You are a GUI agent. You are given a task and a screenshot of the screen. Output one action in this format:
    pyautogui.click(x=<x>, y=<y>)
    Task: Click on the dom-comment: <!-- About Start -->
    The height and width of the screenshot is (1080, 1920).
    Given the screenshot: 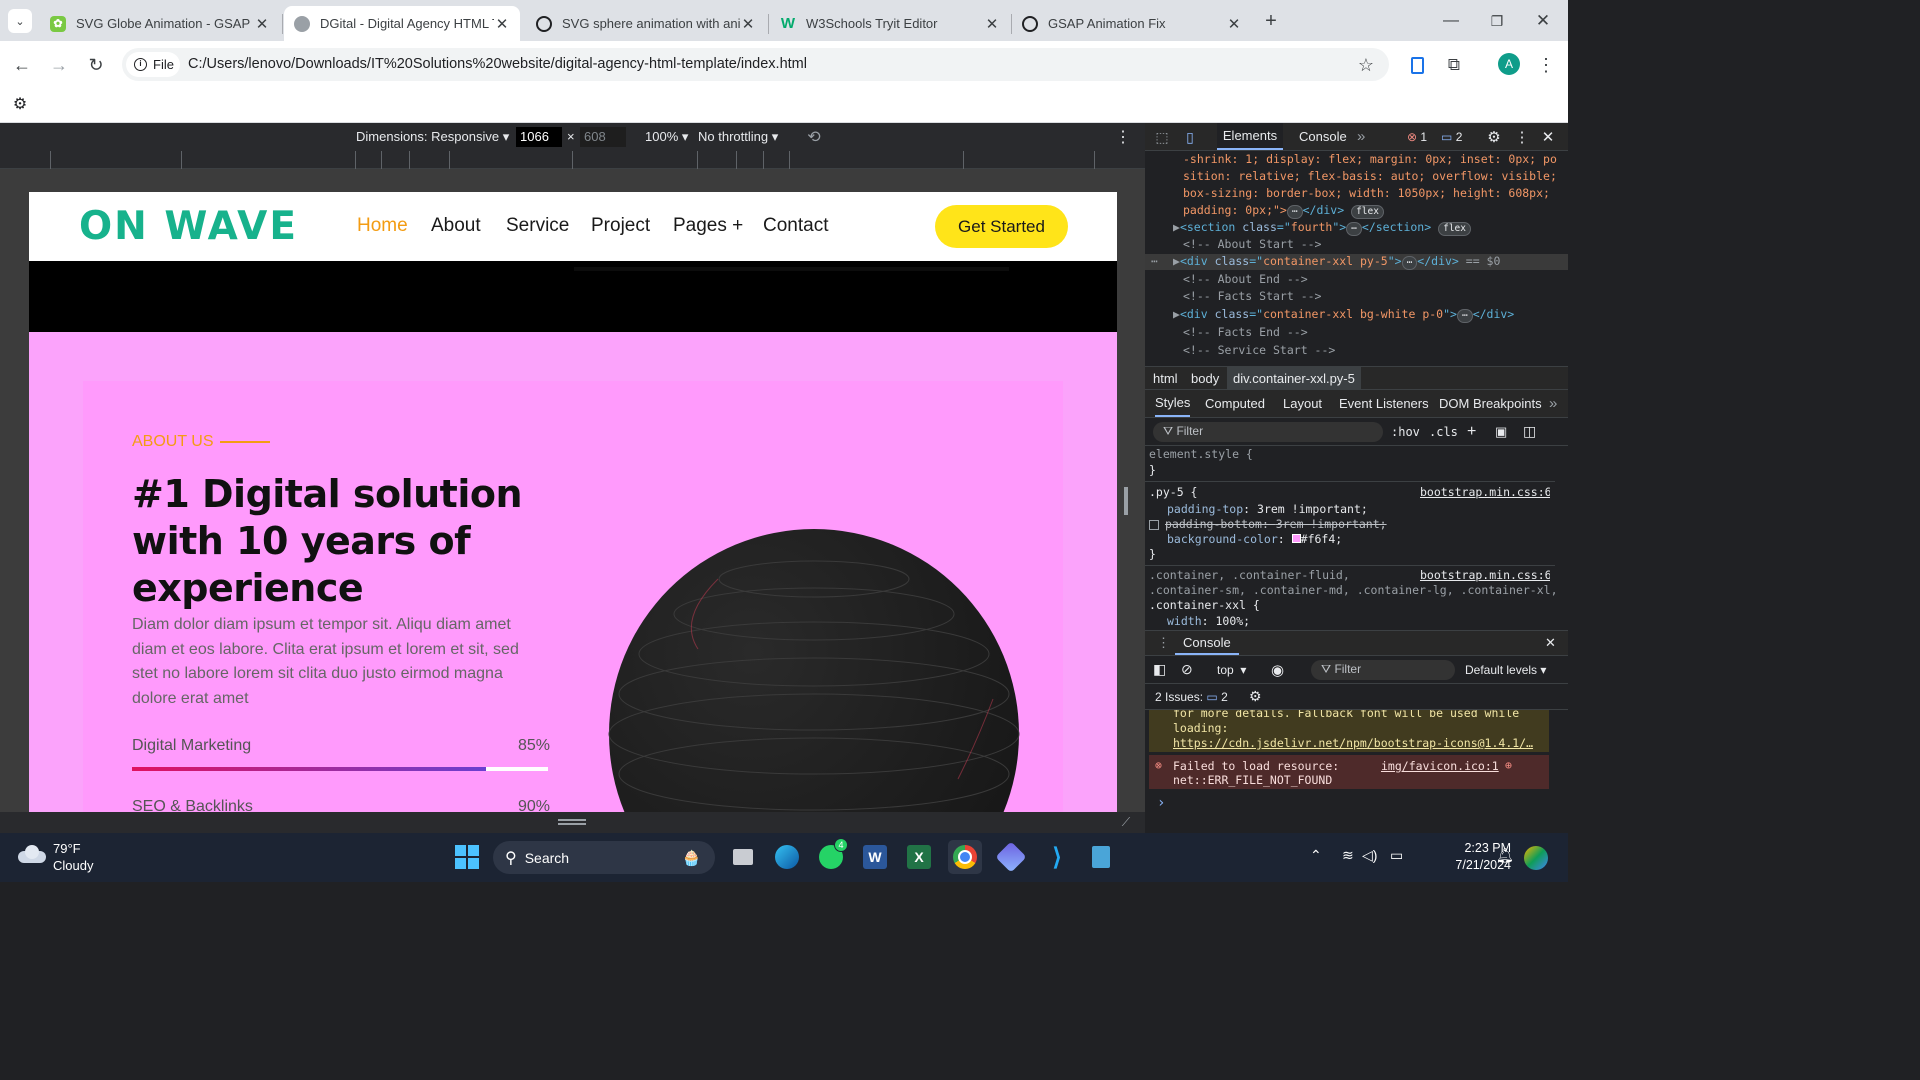 What is the action you would take?
    pyautogui.click(x=1388, y=244)
    